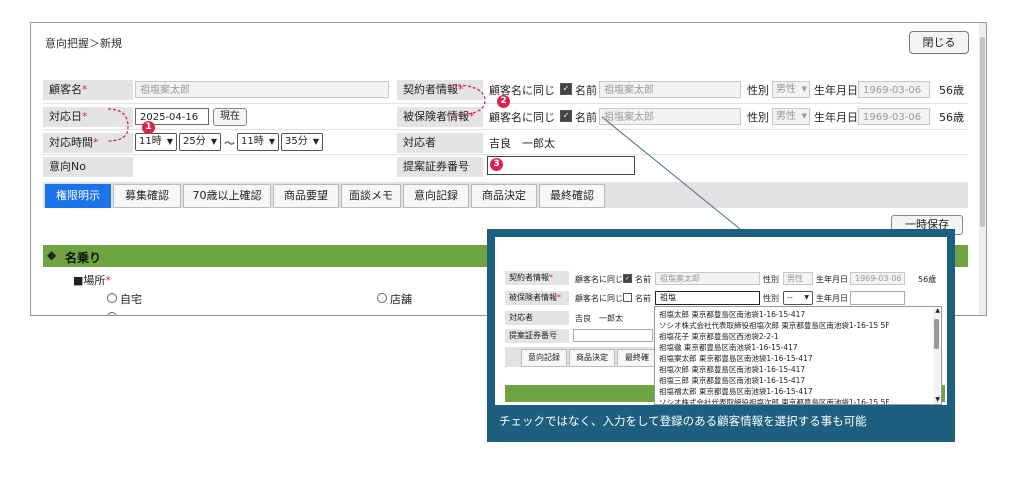  I want to click on radio-home-label: 自宅, so click(131, 299).